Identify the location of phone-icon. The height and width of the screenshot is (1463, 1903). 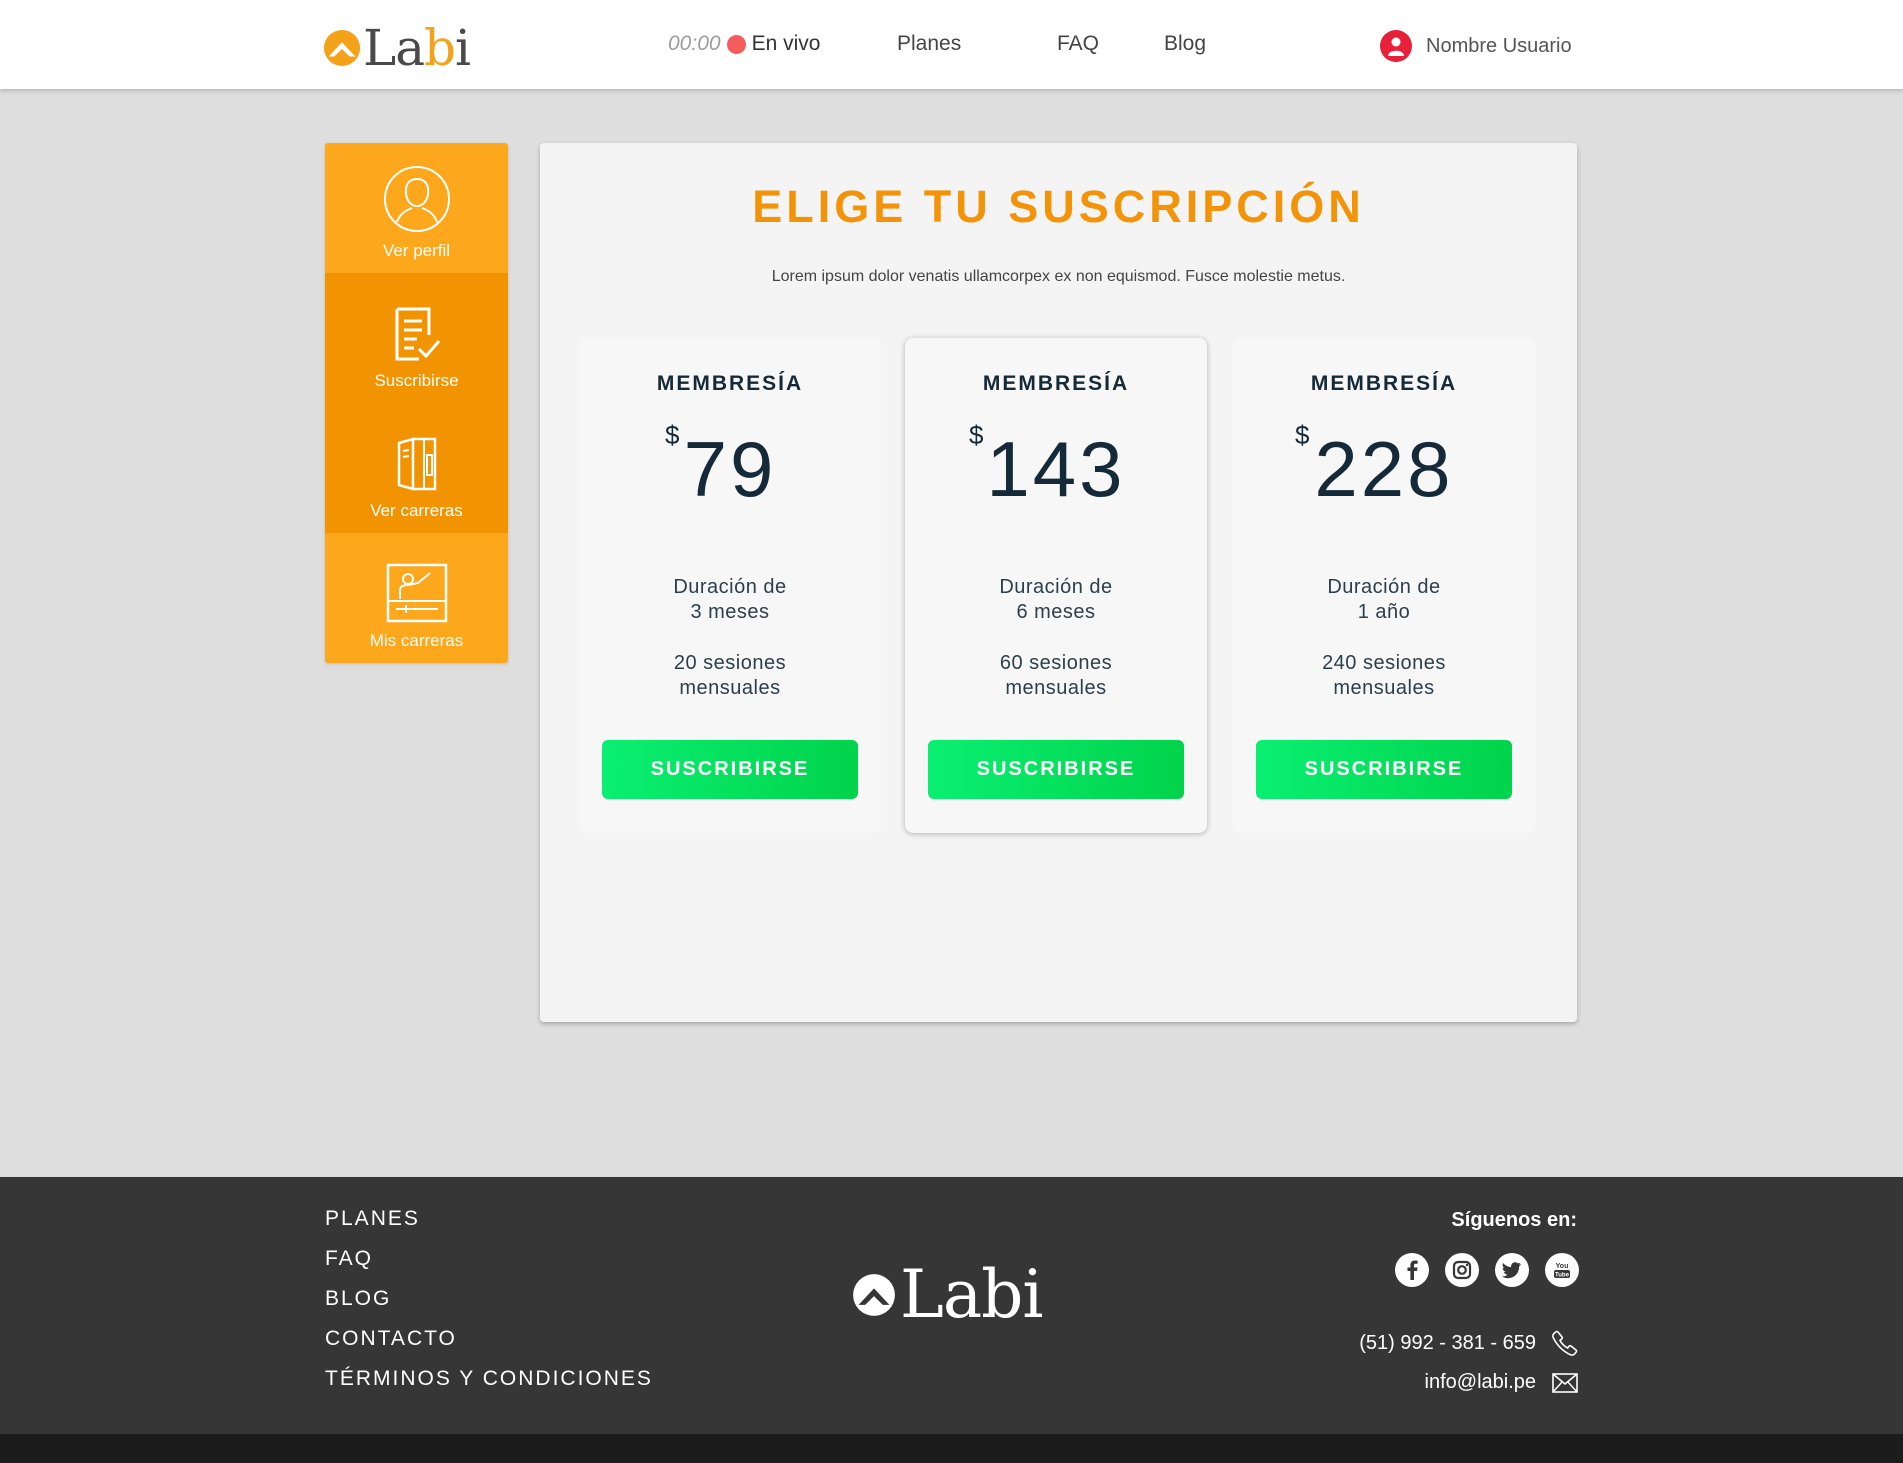
(1565, 1343).